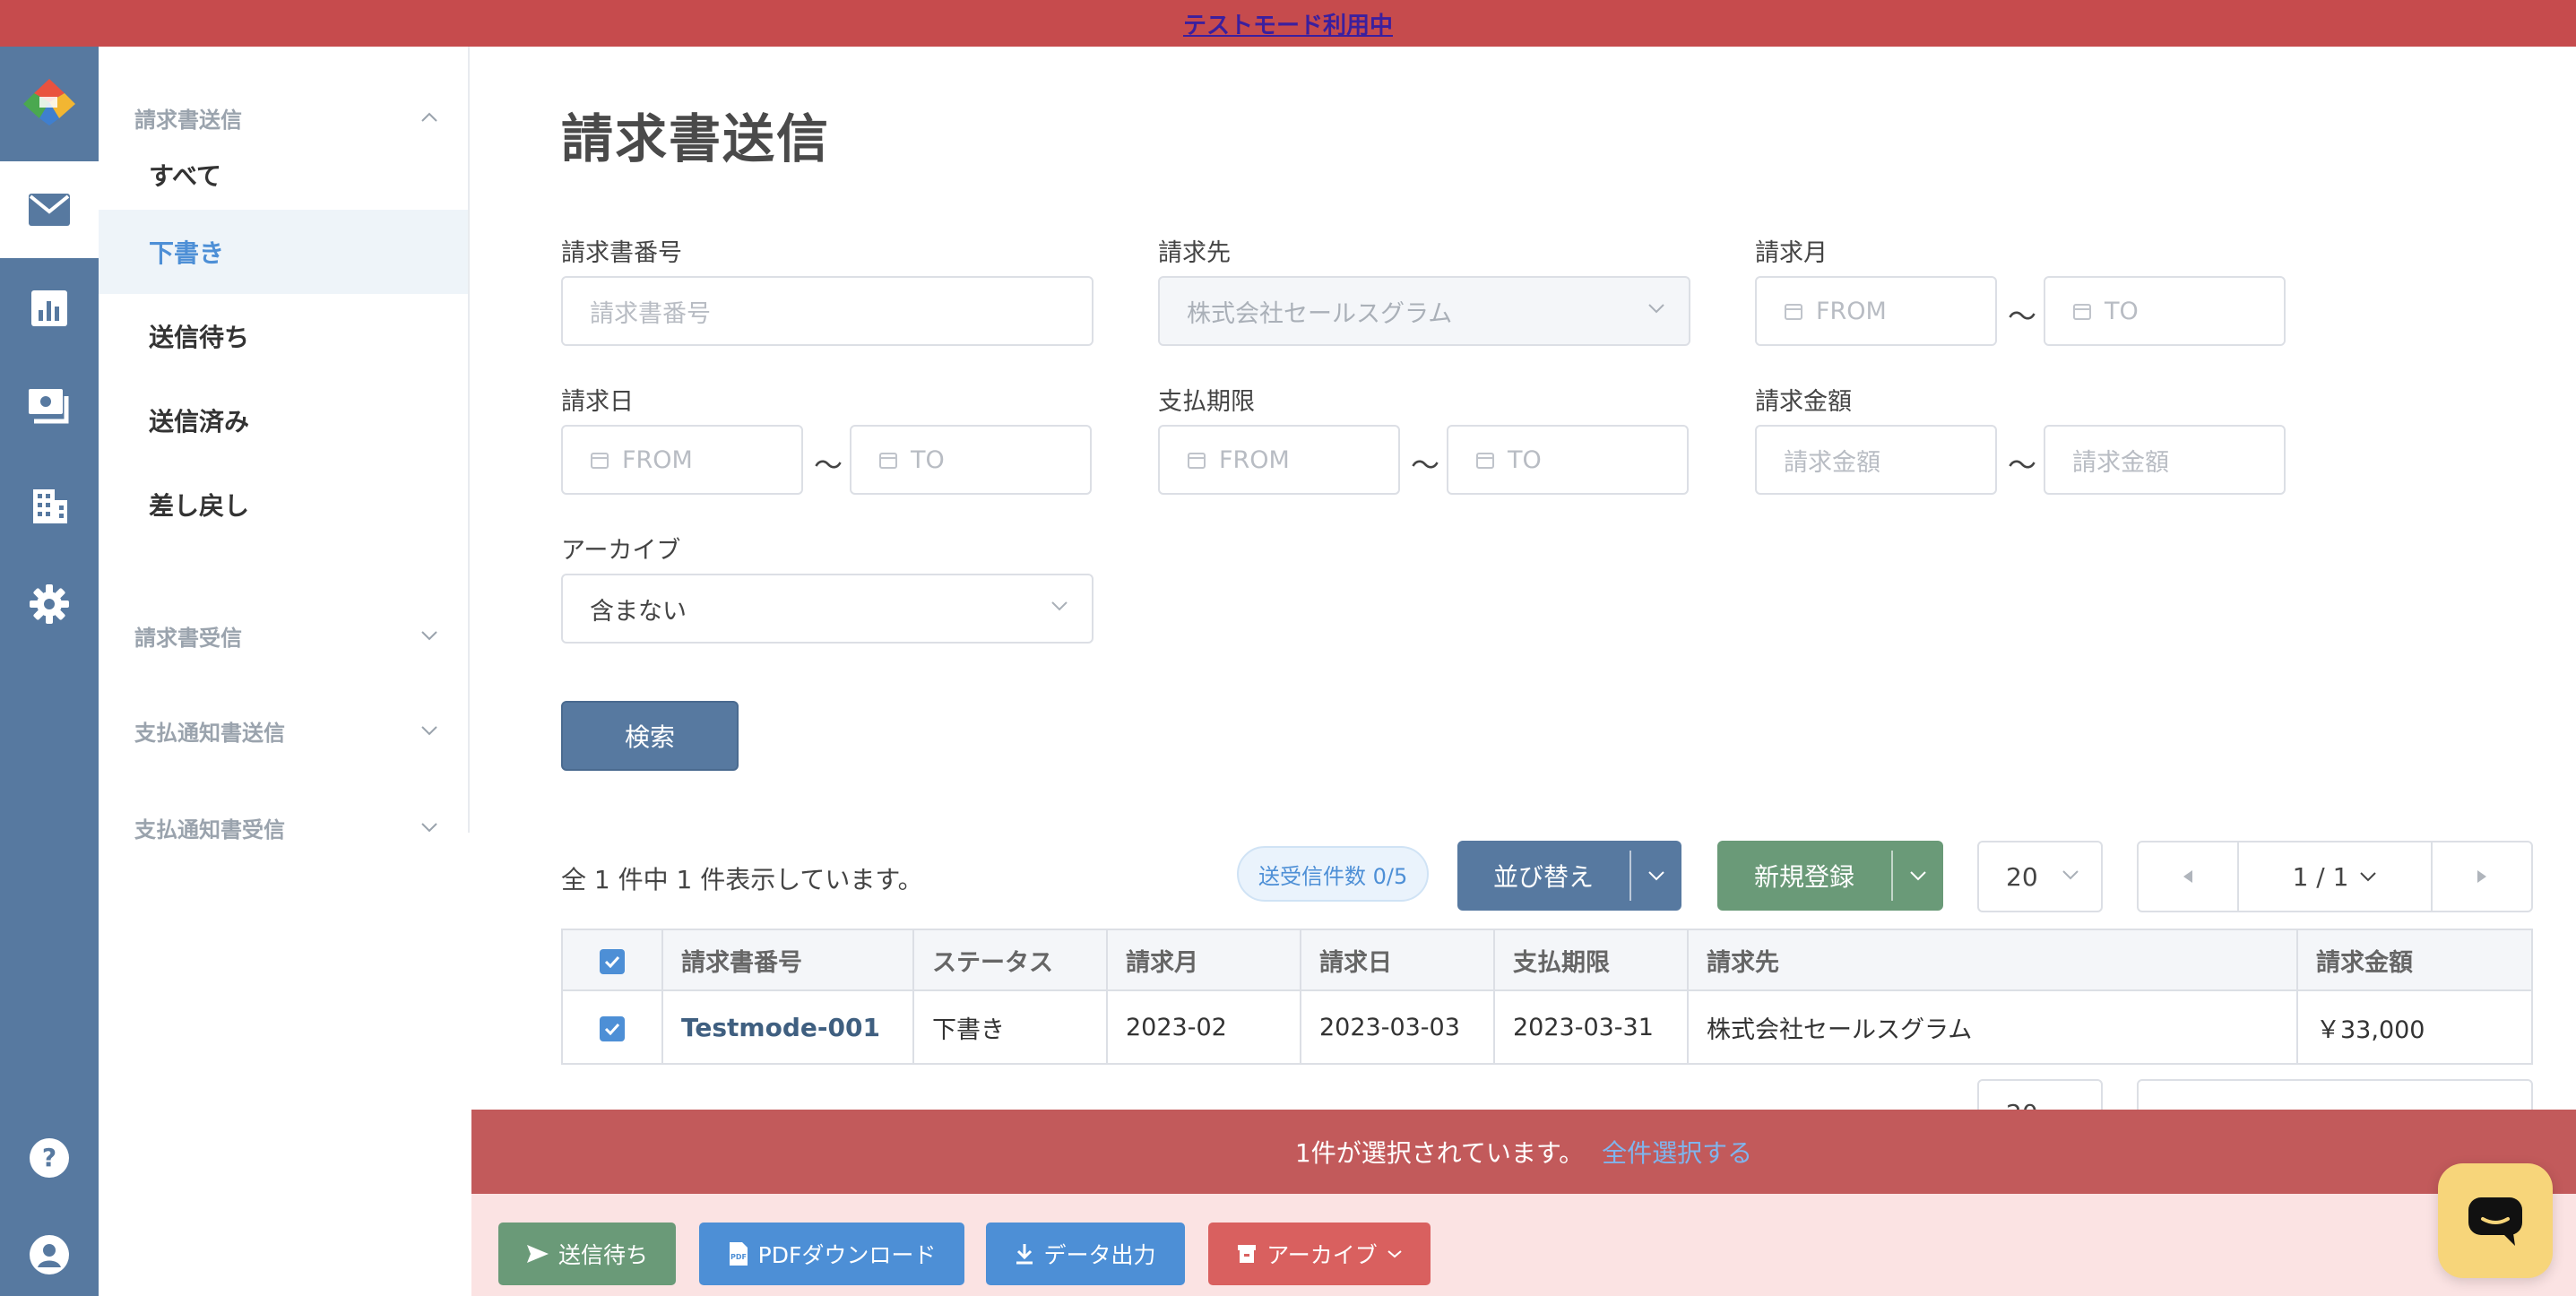  What do you see at coordinates (738, 1257) in the screenshot?
I see `svg-text: PDF` at bounding box center [738, 1257].